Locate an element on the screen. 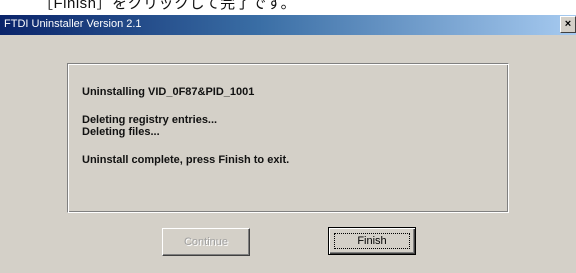 The height and width of the screenshot is (273, 576). continue-button: Continue is located at coordinates (206, 242).